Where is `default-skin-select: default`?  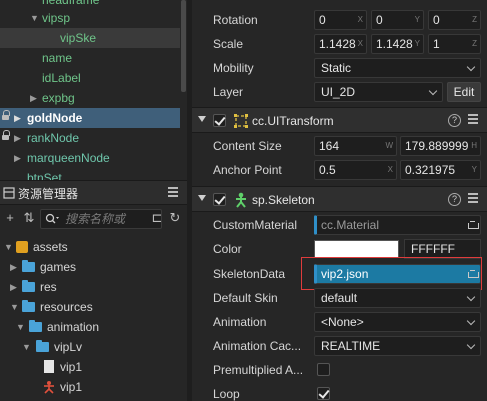
default-skin-select: default is located at coordinates (397, 298).